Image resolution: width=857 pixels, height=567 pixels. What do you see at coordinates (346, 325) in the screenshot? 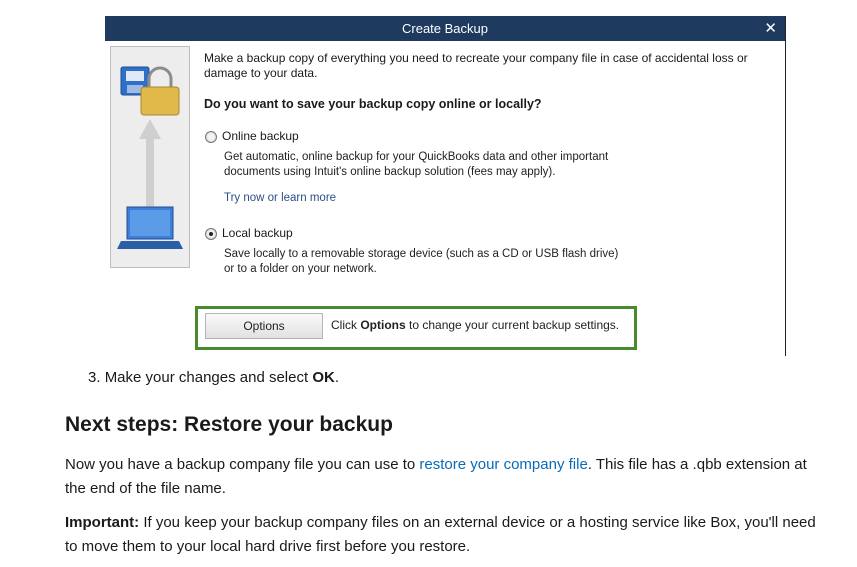
I see `options-hint-pre: Click` at bounding box center [346, 325].